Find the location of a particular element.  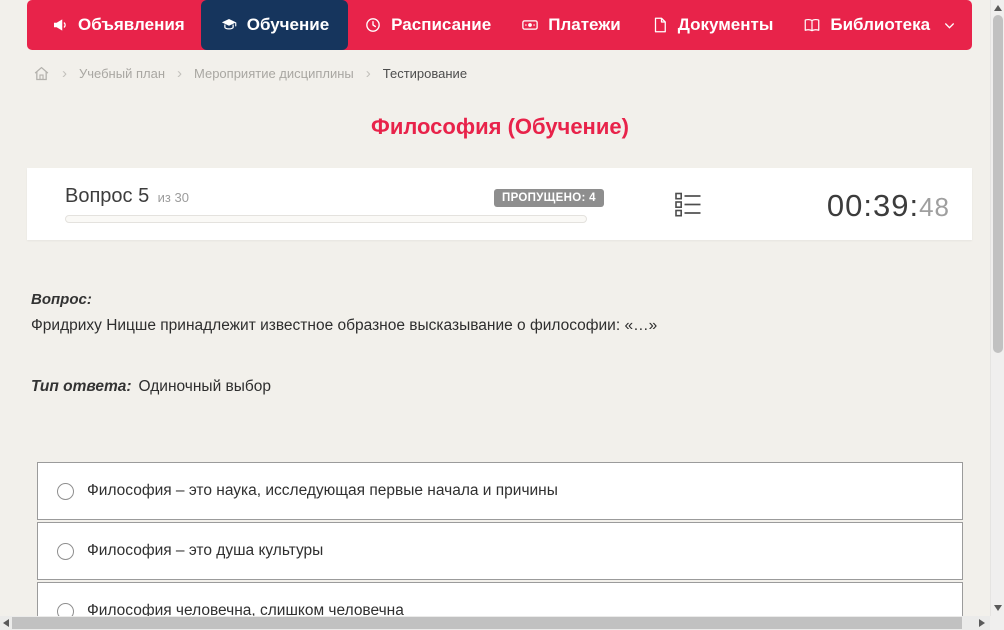

nav-item-label: Платежи is located at coordinates (584, 24).